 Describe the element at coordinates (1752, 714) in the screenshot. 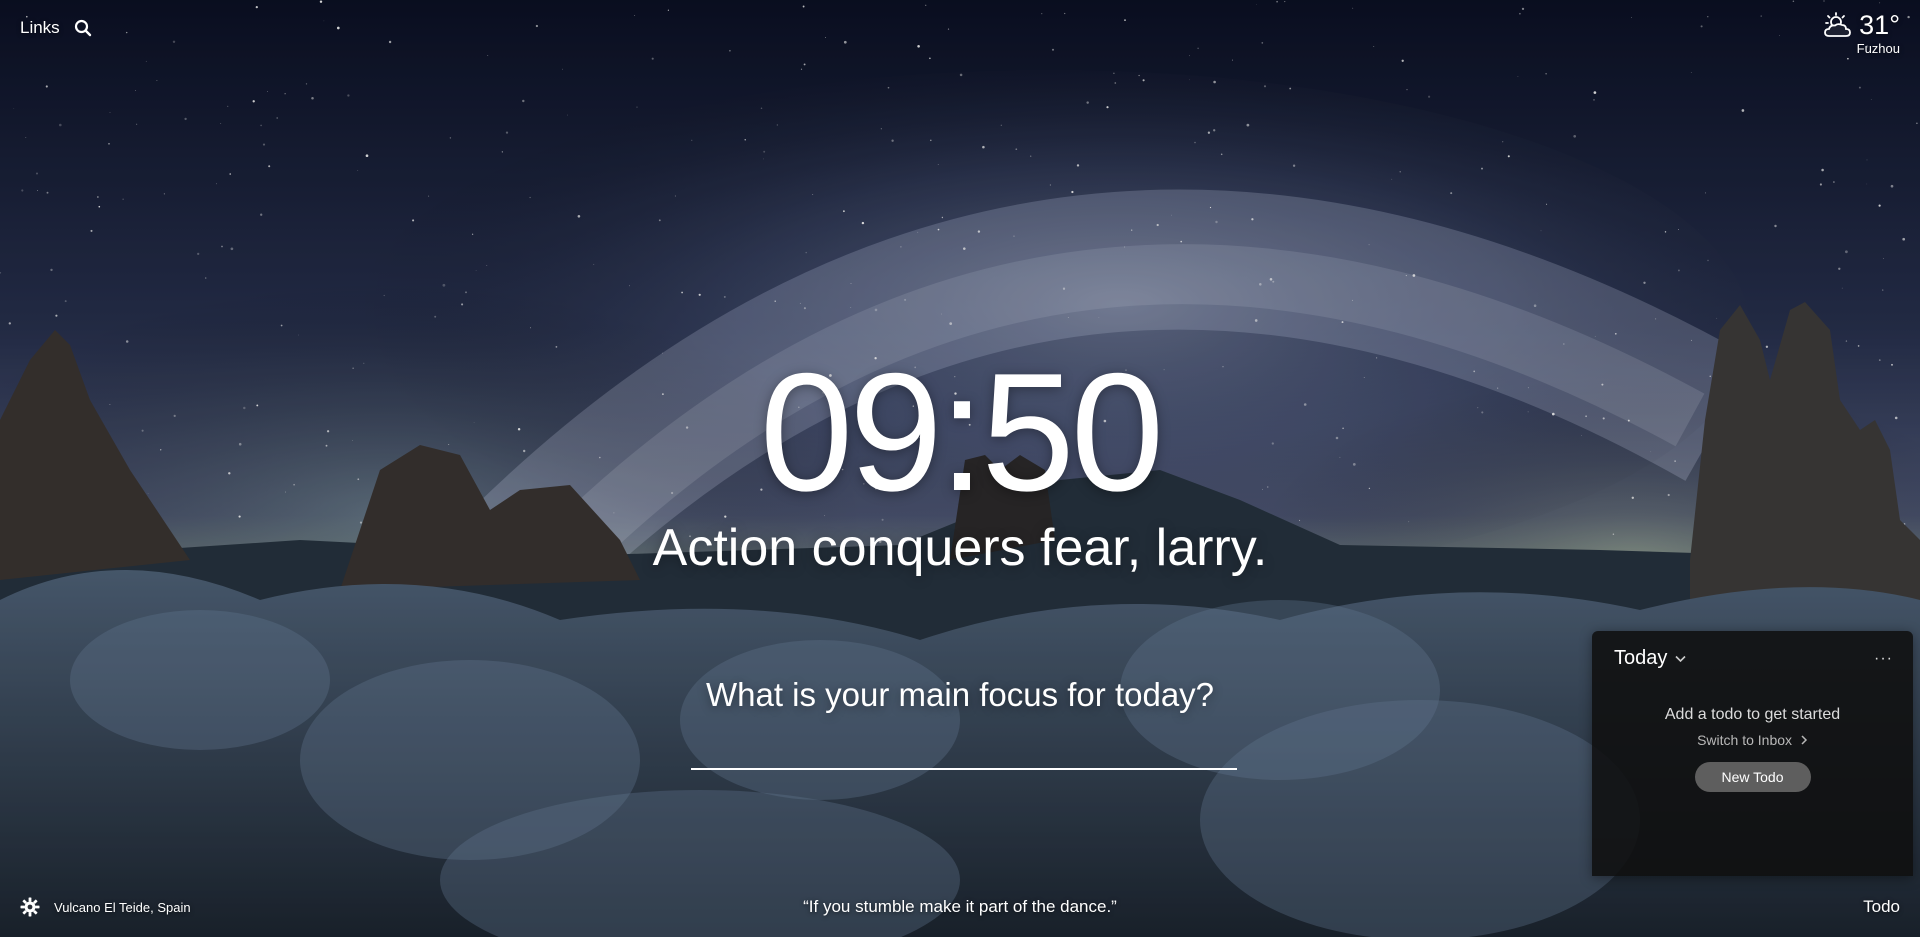

I see `todo-empty-text: Add a todo to get started` at that location.